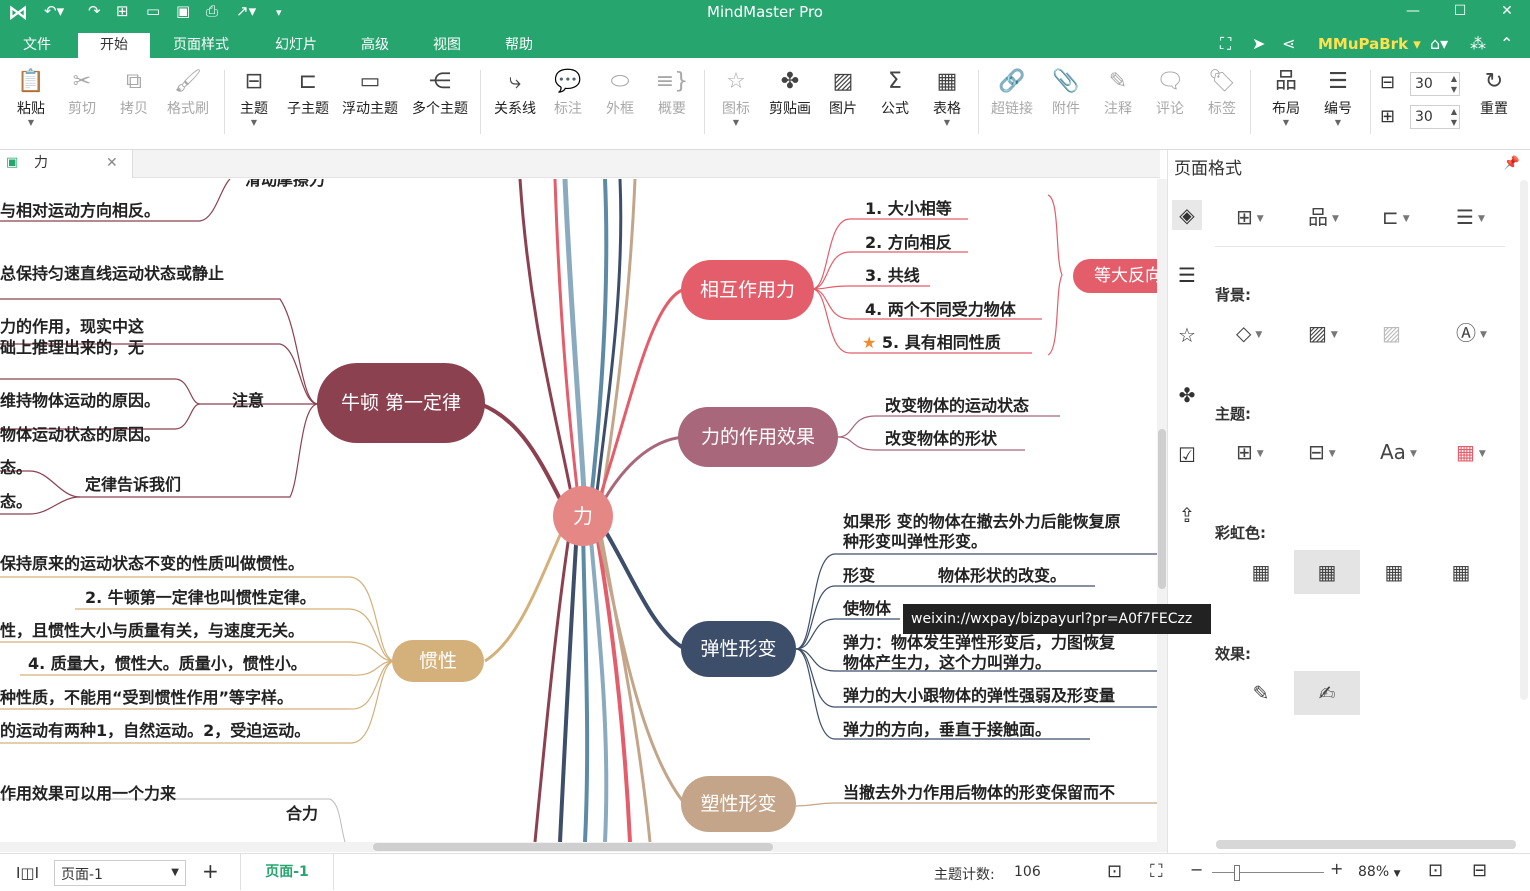 The height and width of the screenshot is (891, 1530). Describe the element at coordinates (1066, 106) in the screenshot. I see `attachment-button: 📎 附件` at that location.